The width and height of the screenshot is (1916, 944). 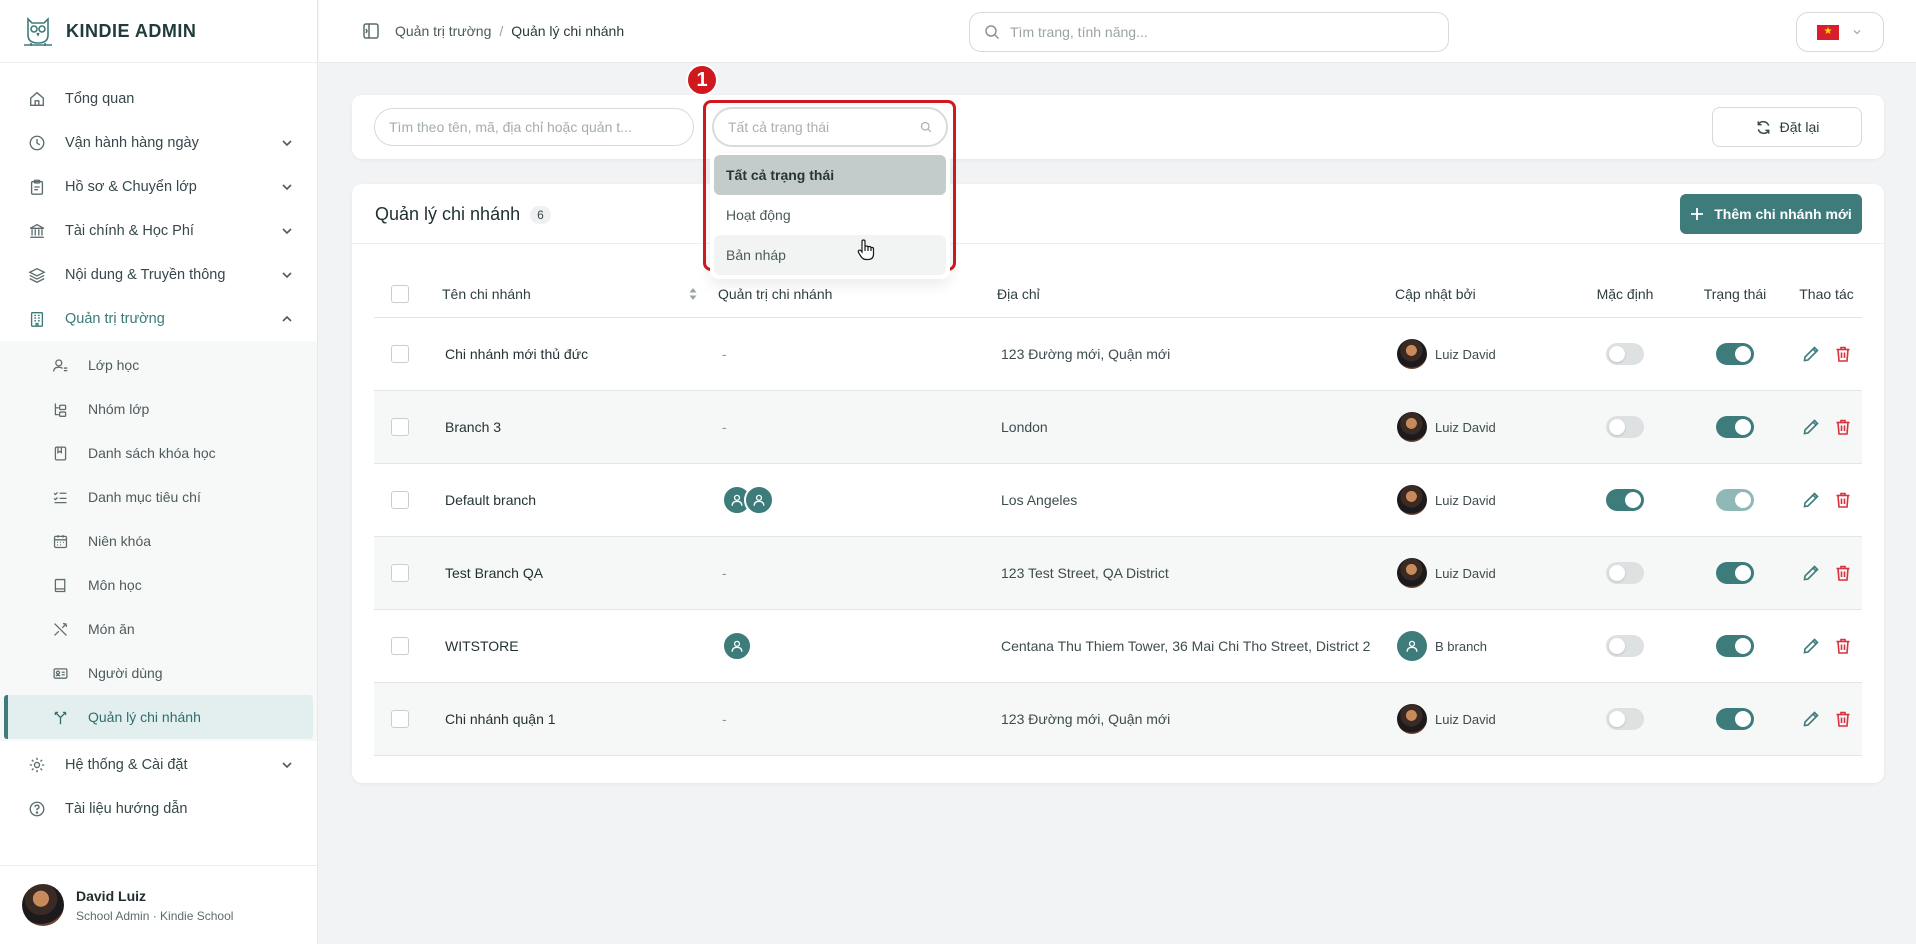 What do you see at coordinates (158, 585) in the screenshot?
I see `sidebar-item-subjects: Môn học` at bounding box center [158, 585].